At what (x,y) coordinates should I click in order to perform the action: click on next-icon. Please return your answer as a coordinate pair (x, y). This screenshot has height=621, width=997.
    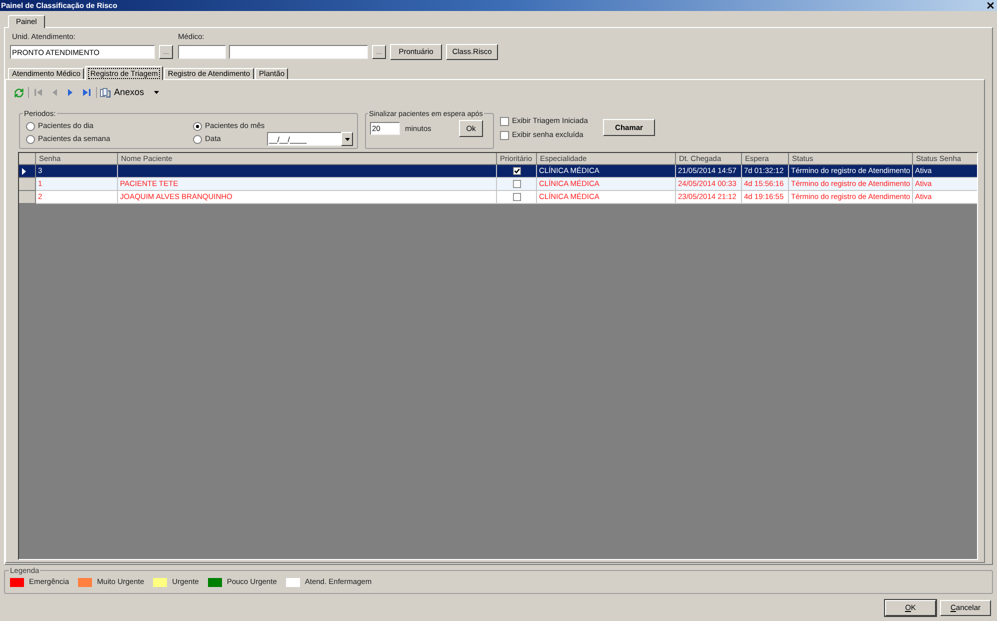
    Looking at the image, I should click on (70, 92).